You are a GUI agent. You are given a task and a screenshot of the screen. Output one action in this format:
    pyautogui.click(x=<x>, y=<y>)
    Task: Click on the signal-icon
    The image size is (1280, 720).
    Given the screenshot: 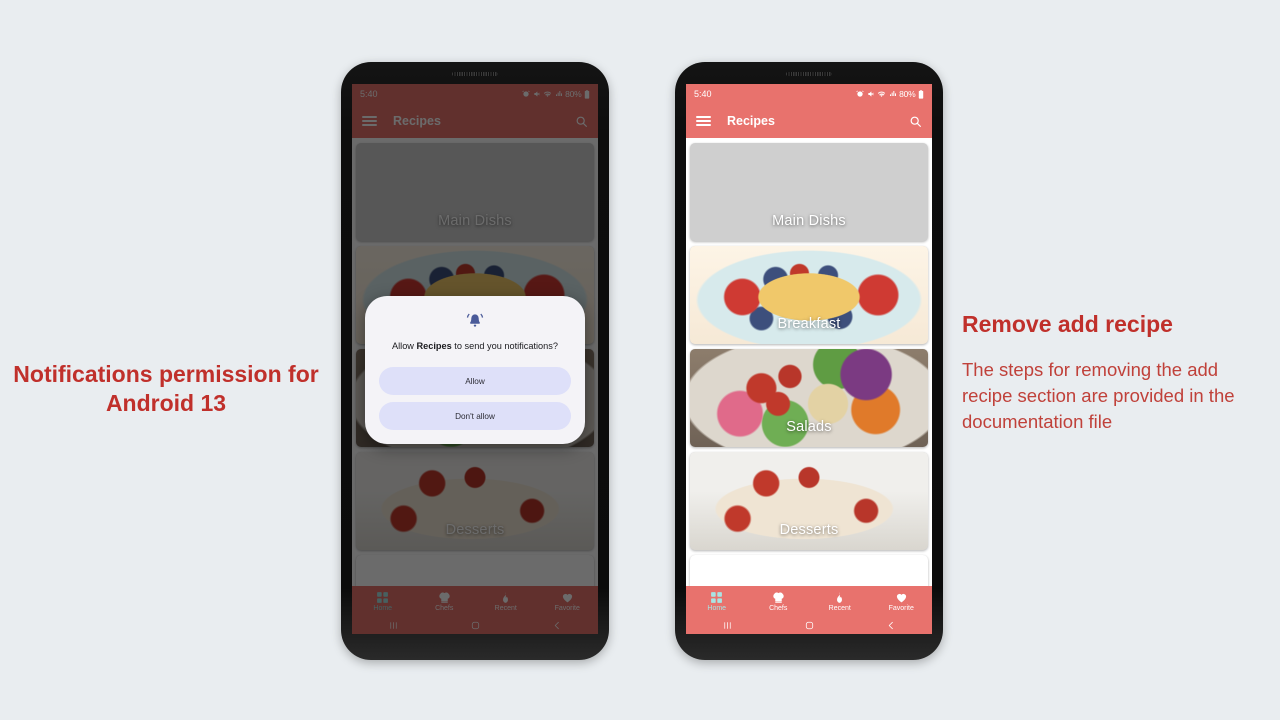 What is the action you would take?
    pyautogui.click(x=892, y=93)
    